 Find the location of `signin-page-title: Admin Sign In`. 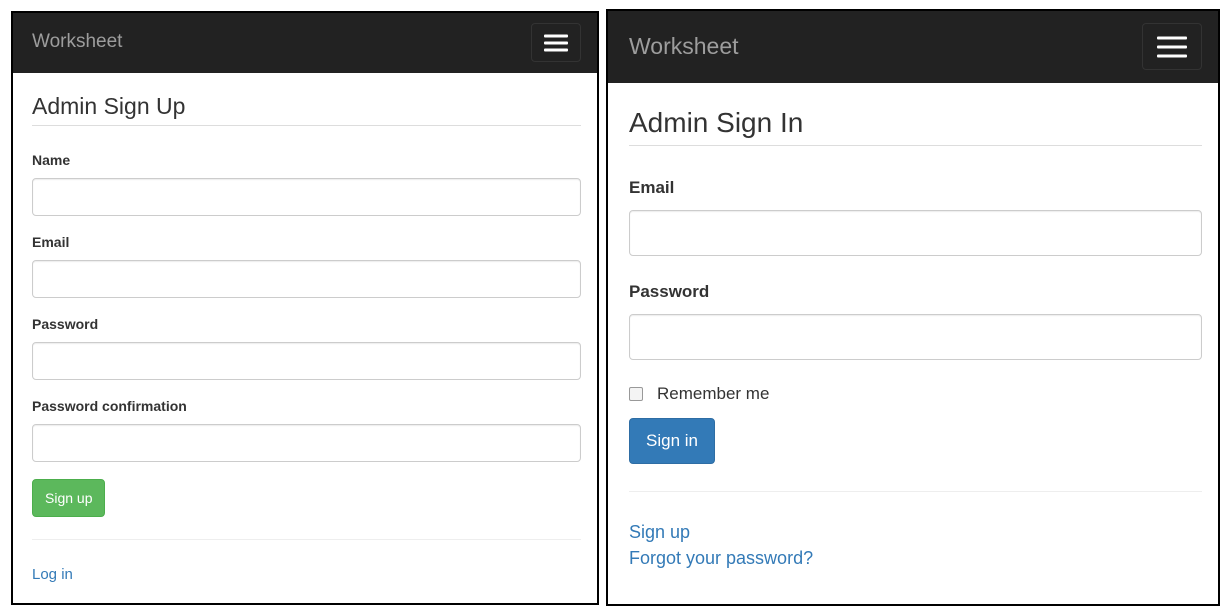

signin-page-title: Admin Sign In is located at coordinates (915, 114).